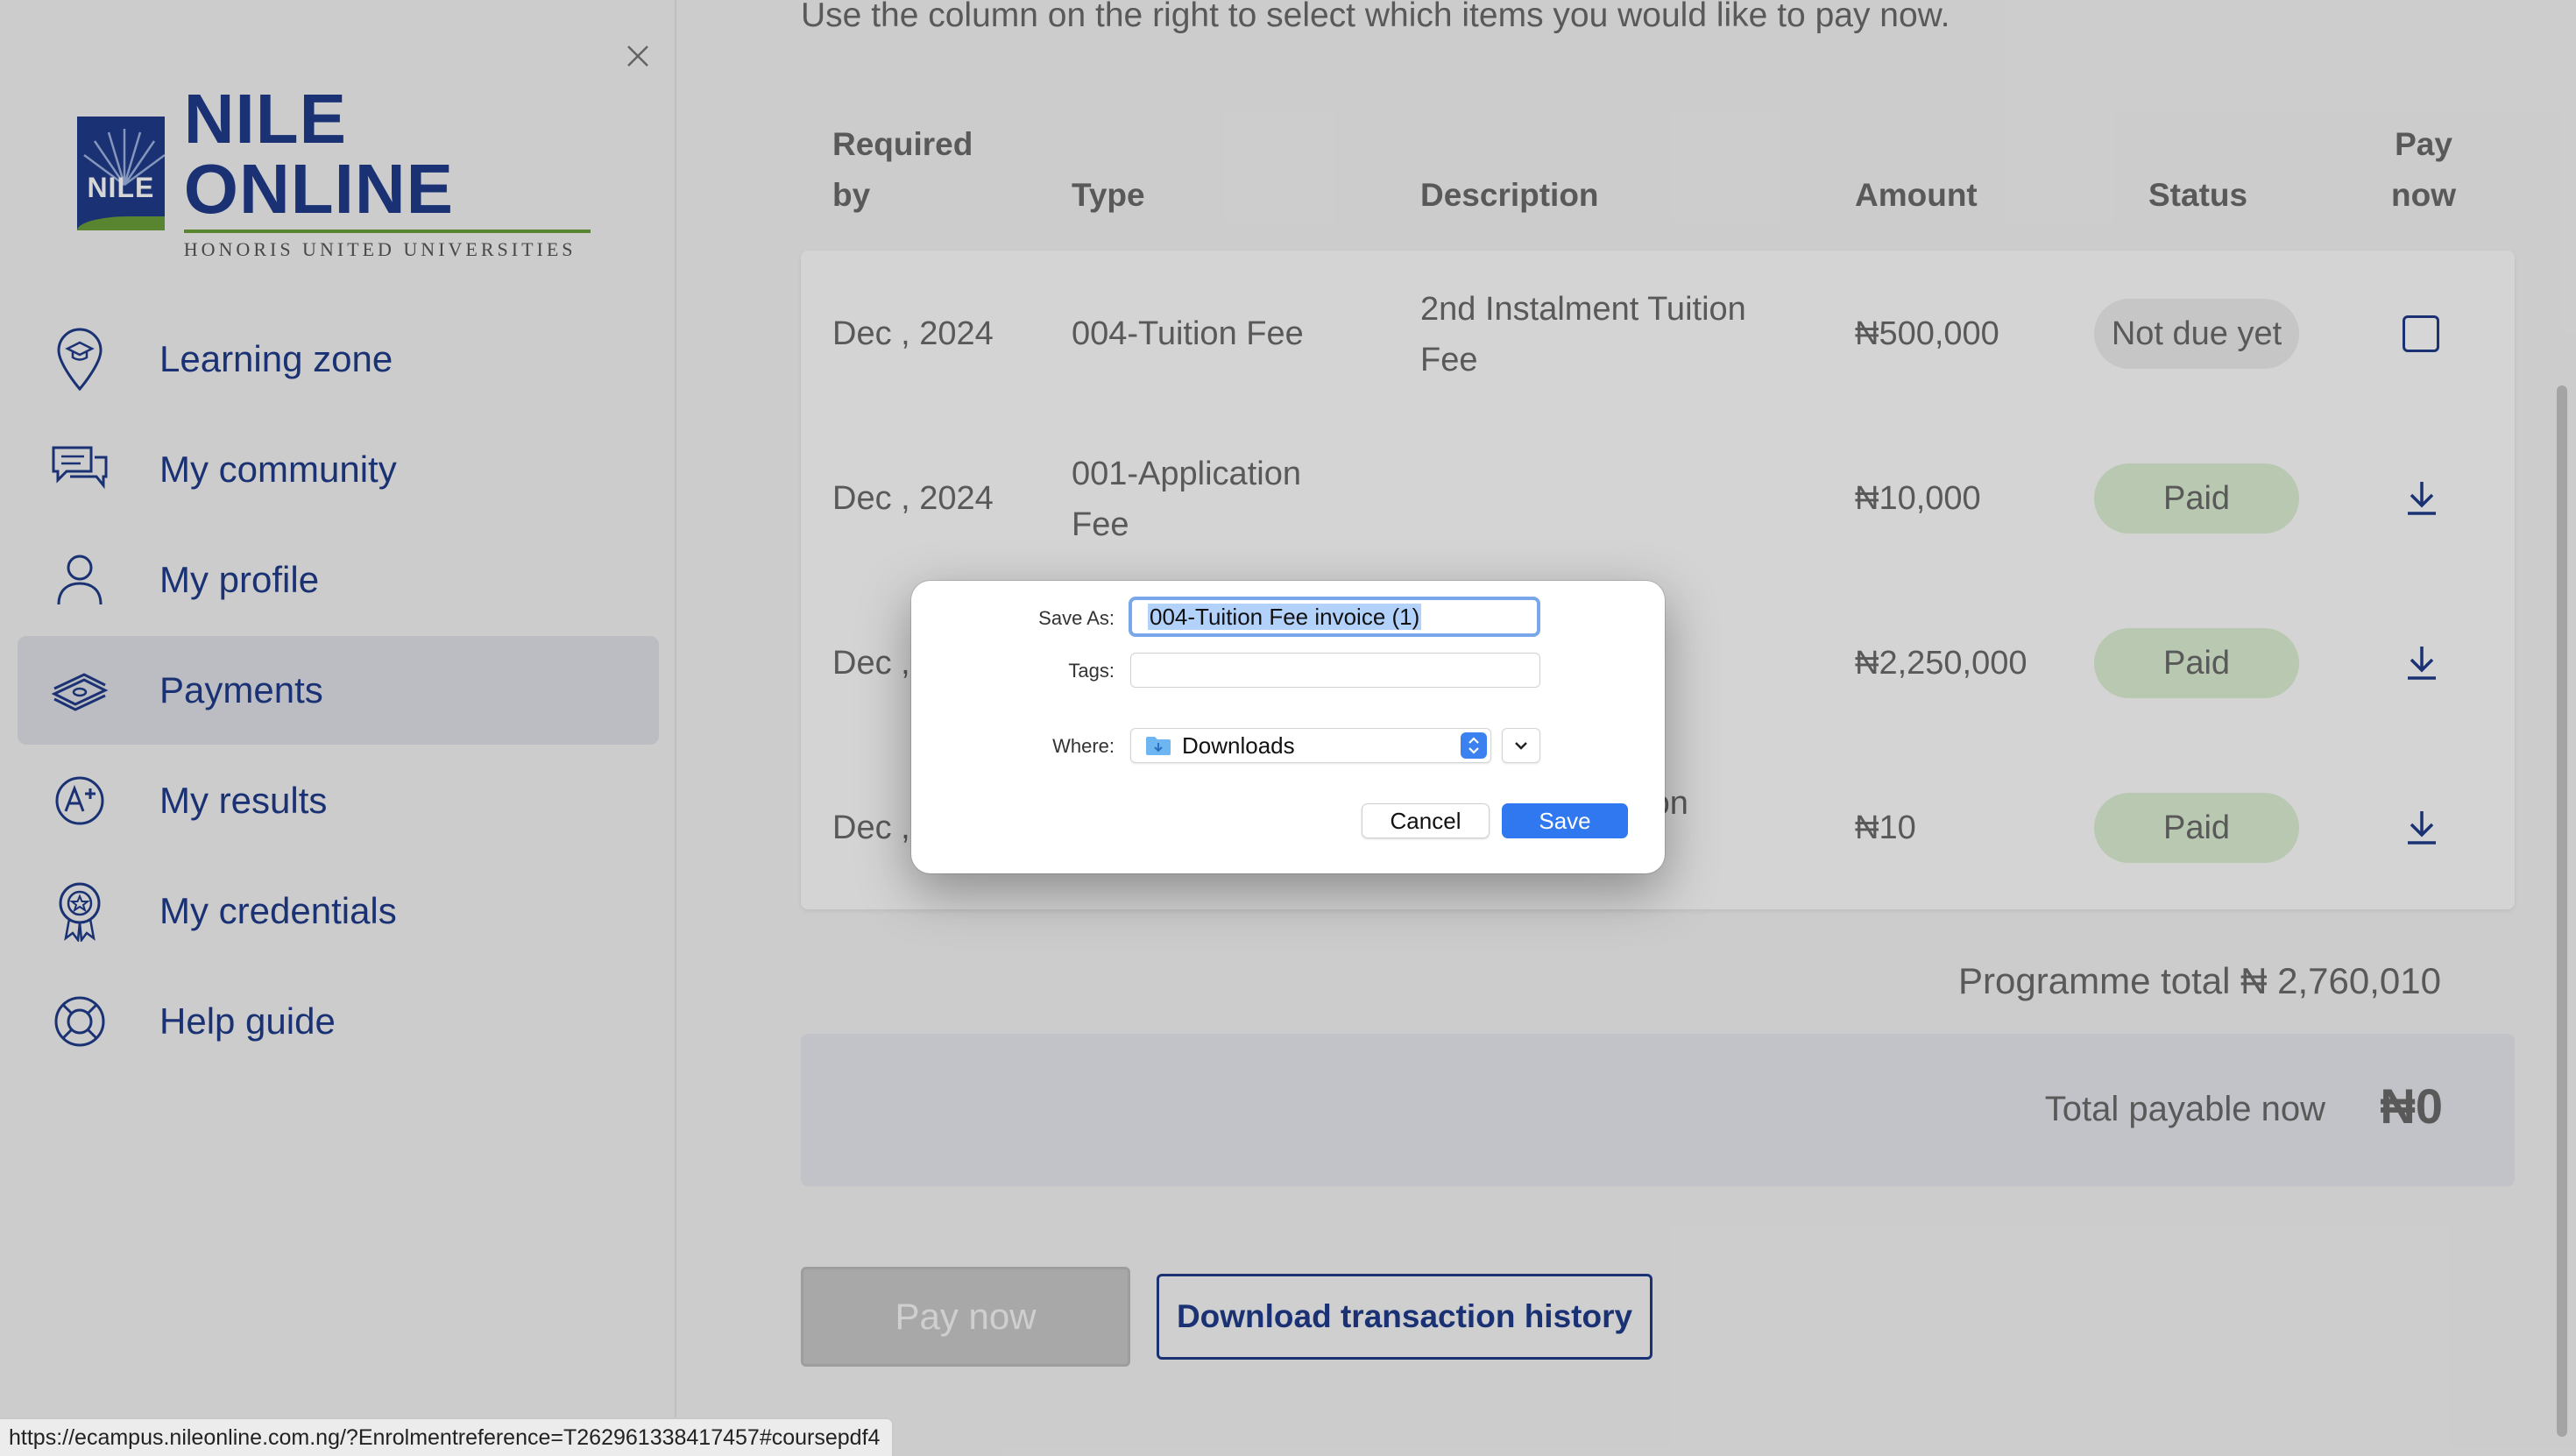 The height and width of the screenshot is (1456, 2576). What do you see at coordinates (1158, 746) in the screenshot?
I see `downloads-folder-icon` at bounding box center [1158, 746].